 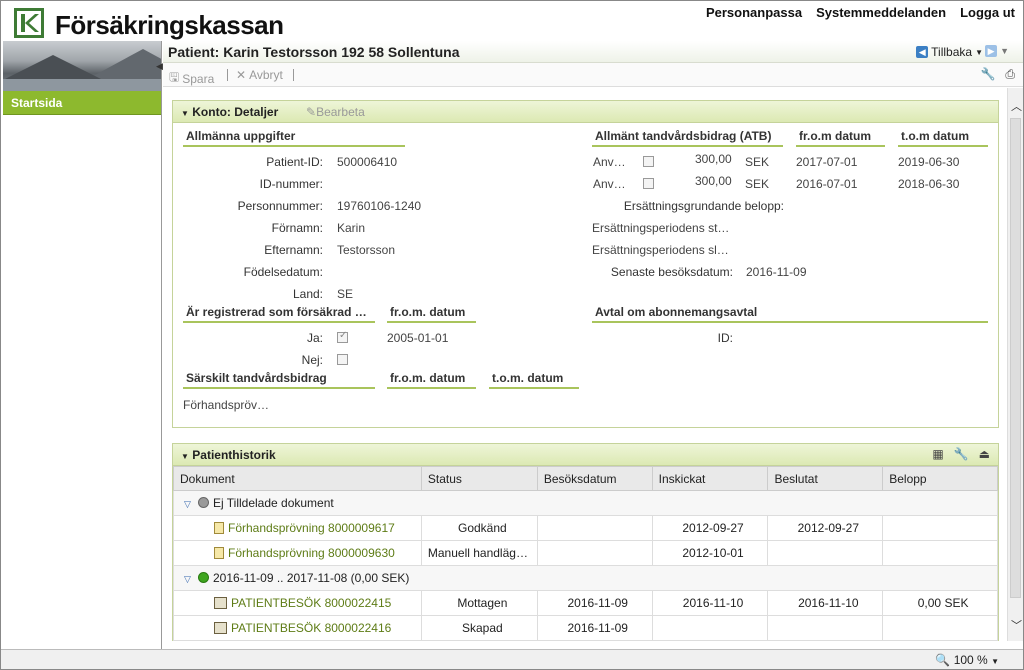 What do you see at coordinates (754, 12) in the screenshot?
I see `personalize-link: Personanpassa` at bounding box center [754, 12].